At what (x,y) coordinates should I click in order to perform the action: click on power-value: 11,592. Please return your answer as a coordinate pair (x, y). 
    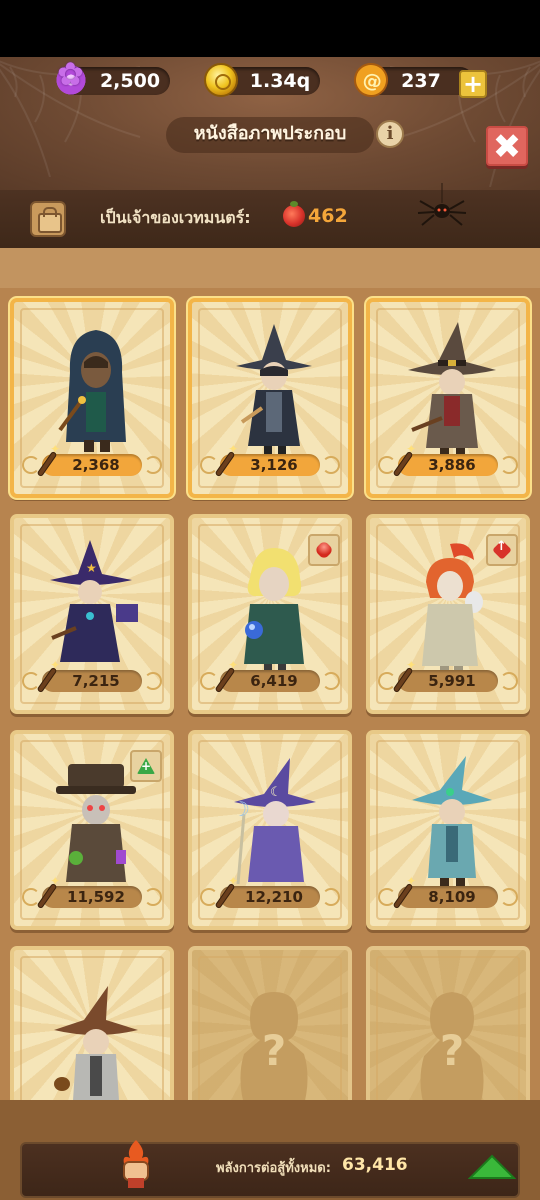
    Looking at the image, I should click on (96, 897).